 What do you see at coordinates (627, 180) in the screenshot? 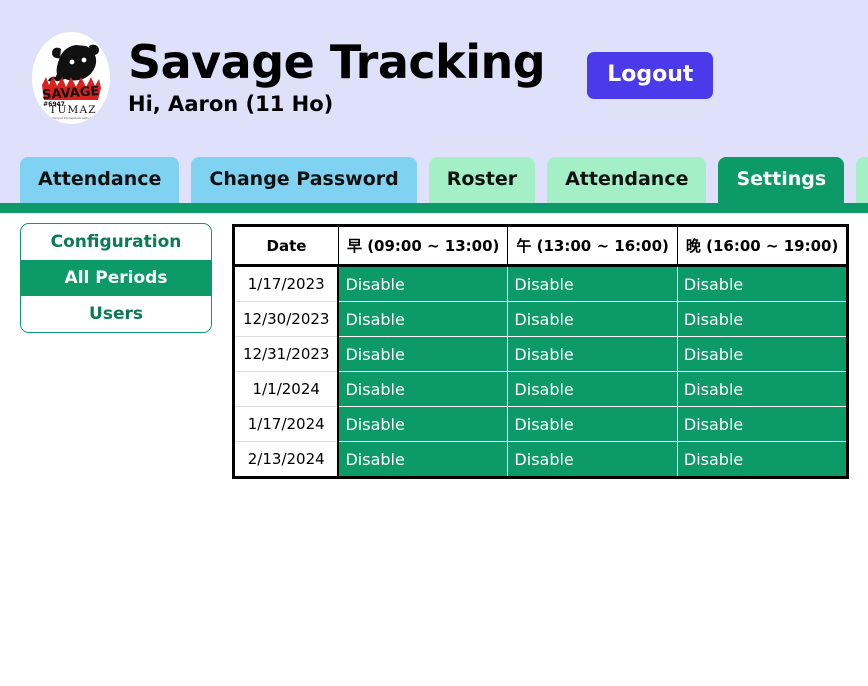
I see `tab-attendance-2: Attendance` at bounding box center [627, 180].